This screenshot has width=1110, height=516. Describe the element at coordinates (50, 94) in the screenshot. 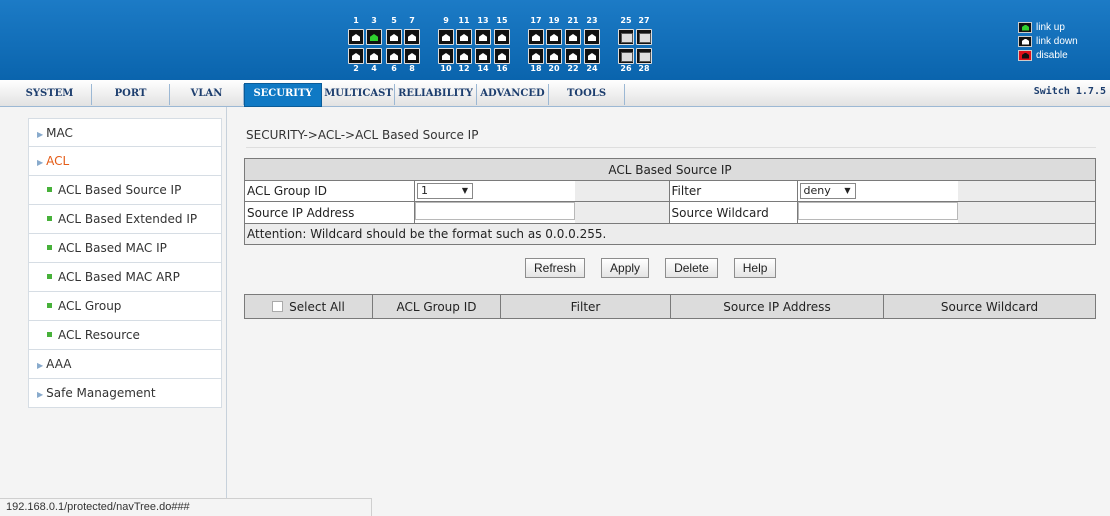

I see `tab-system: SYSTEM` at that location.